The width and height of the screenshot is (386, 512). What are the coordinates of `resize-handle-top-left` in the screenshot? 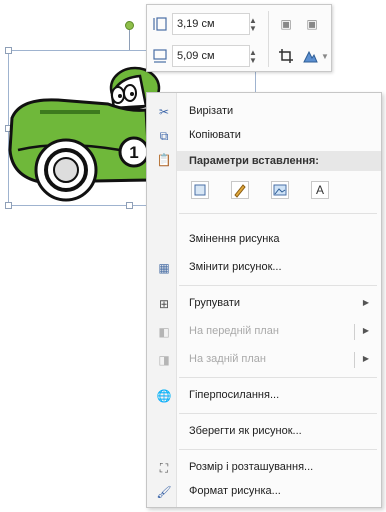 It's located at (8, 50).